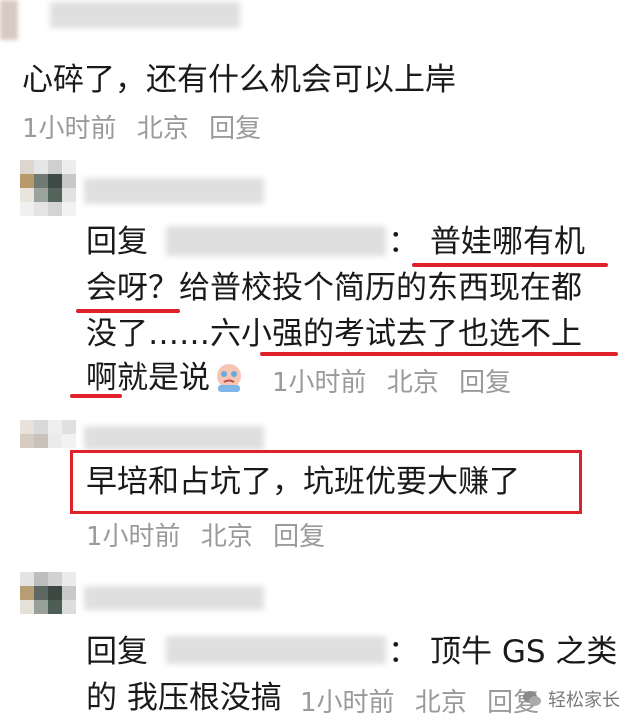 The width and height of the screenshot is (634, 724). What do you see at coordinates (524, 652) in the screenshot?
I see `comment-text-line: 顶牛 GS 之类` at bounding box center [524, 652].